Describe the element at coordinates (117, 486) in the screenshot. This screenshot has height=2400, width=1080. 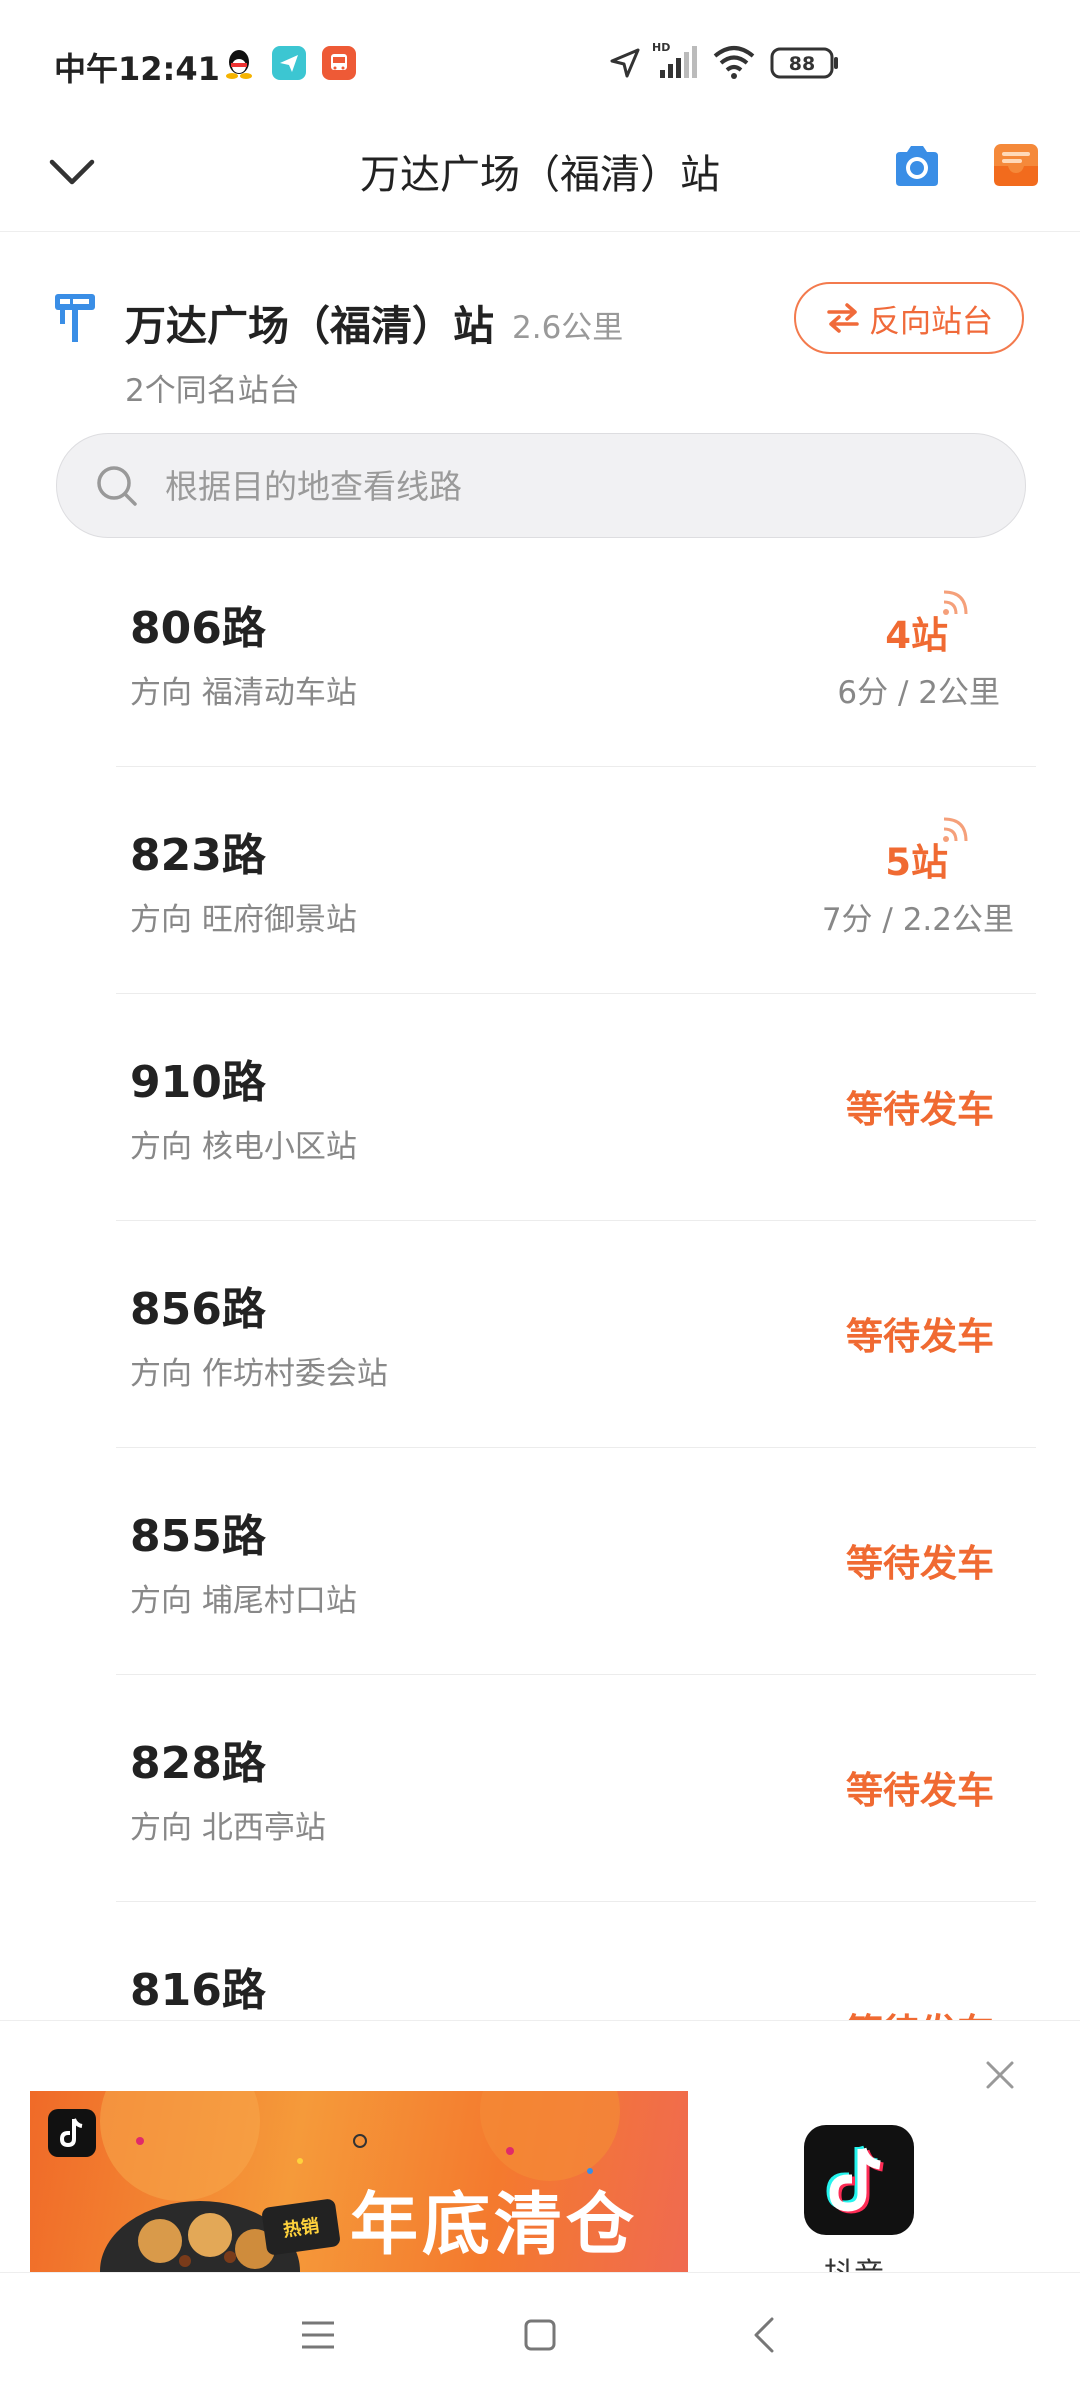
I see `search-icon` at that location.